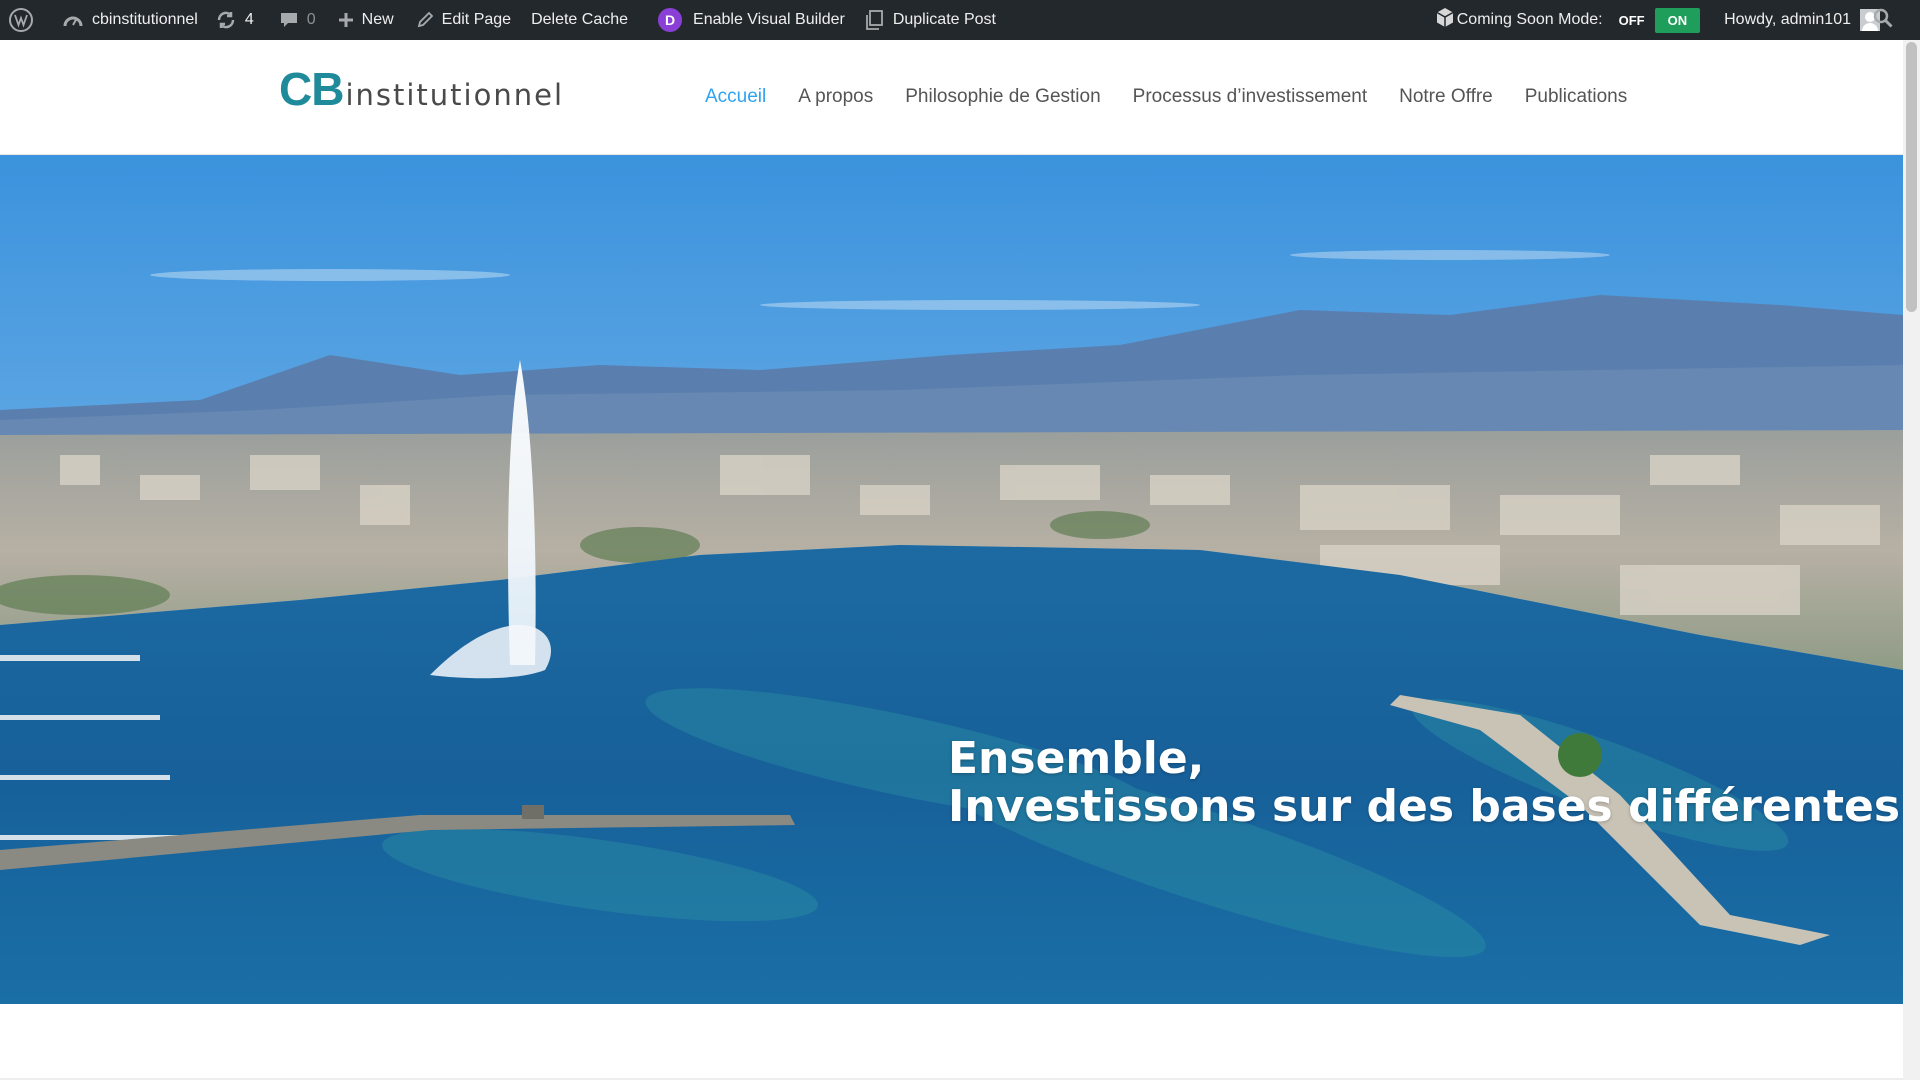 The height and width of the screenshot is (1080, 1920). What do you see at coordinates (1445, 20) in the screenshot?
I see `cube-icon` at bounding box center [1445, 20].